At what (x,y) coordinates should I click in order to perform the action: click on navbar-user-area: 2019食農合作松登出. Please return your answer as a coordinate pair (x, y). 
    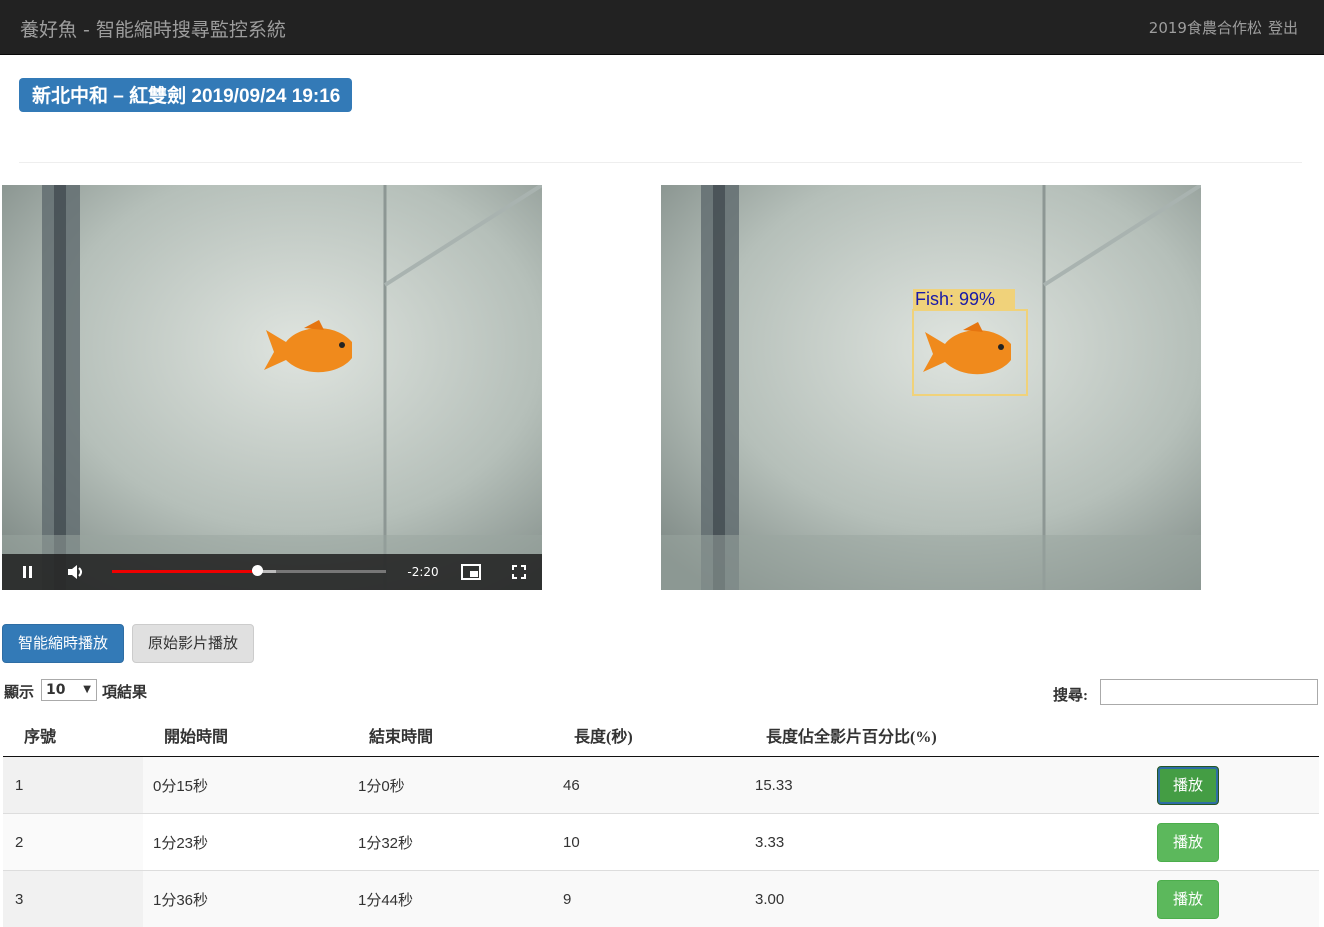
    Looking at the image, I should click on (1220, 27).